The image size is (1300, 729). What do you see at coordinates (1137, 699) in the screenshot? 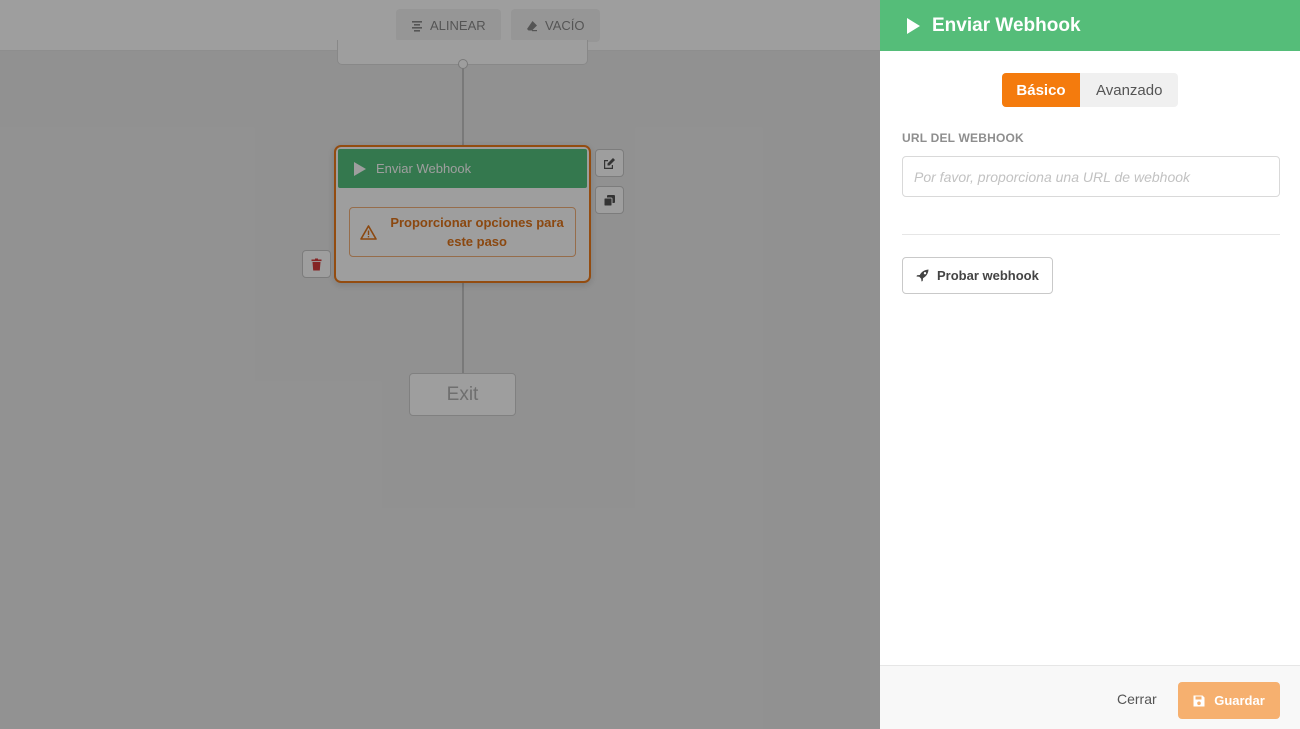
I see `close-button: Cerrar` at bounding box center [1137, 699].